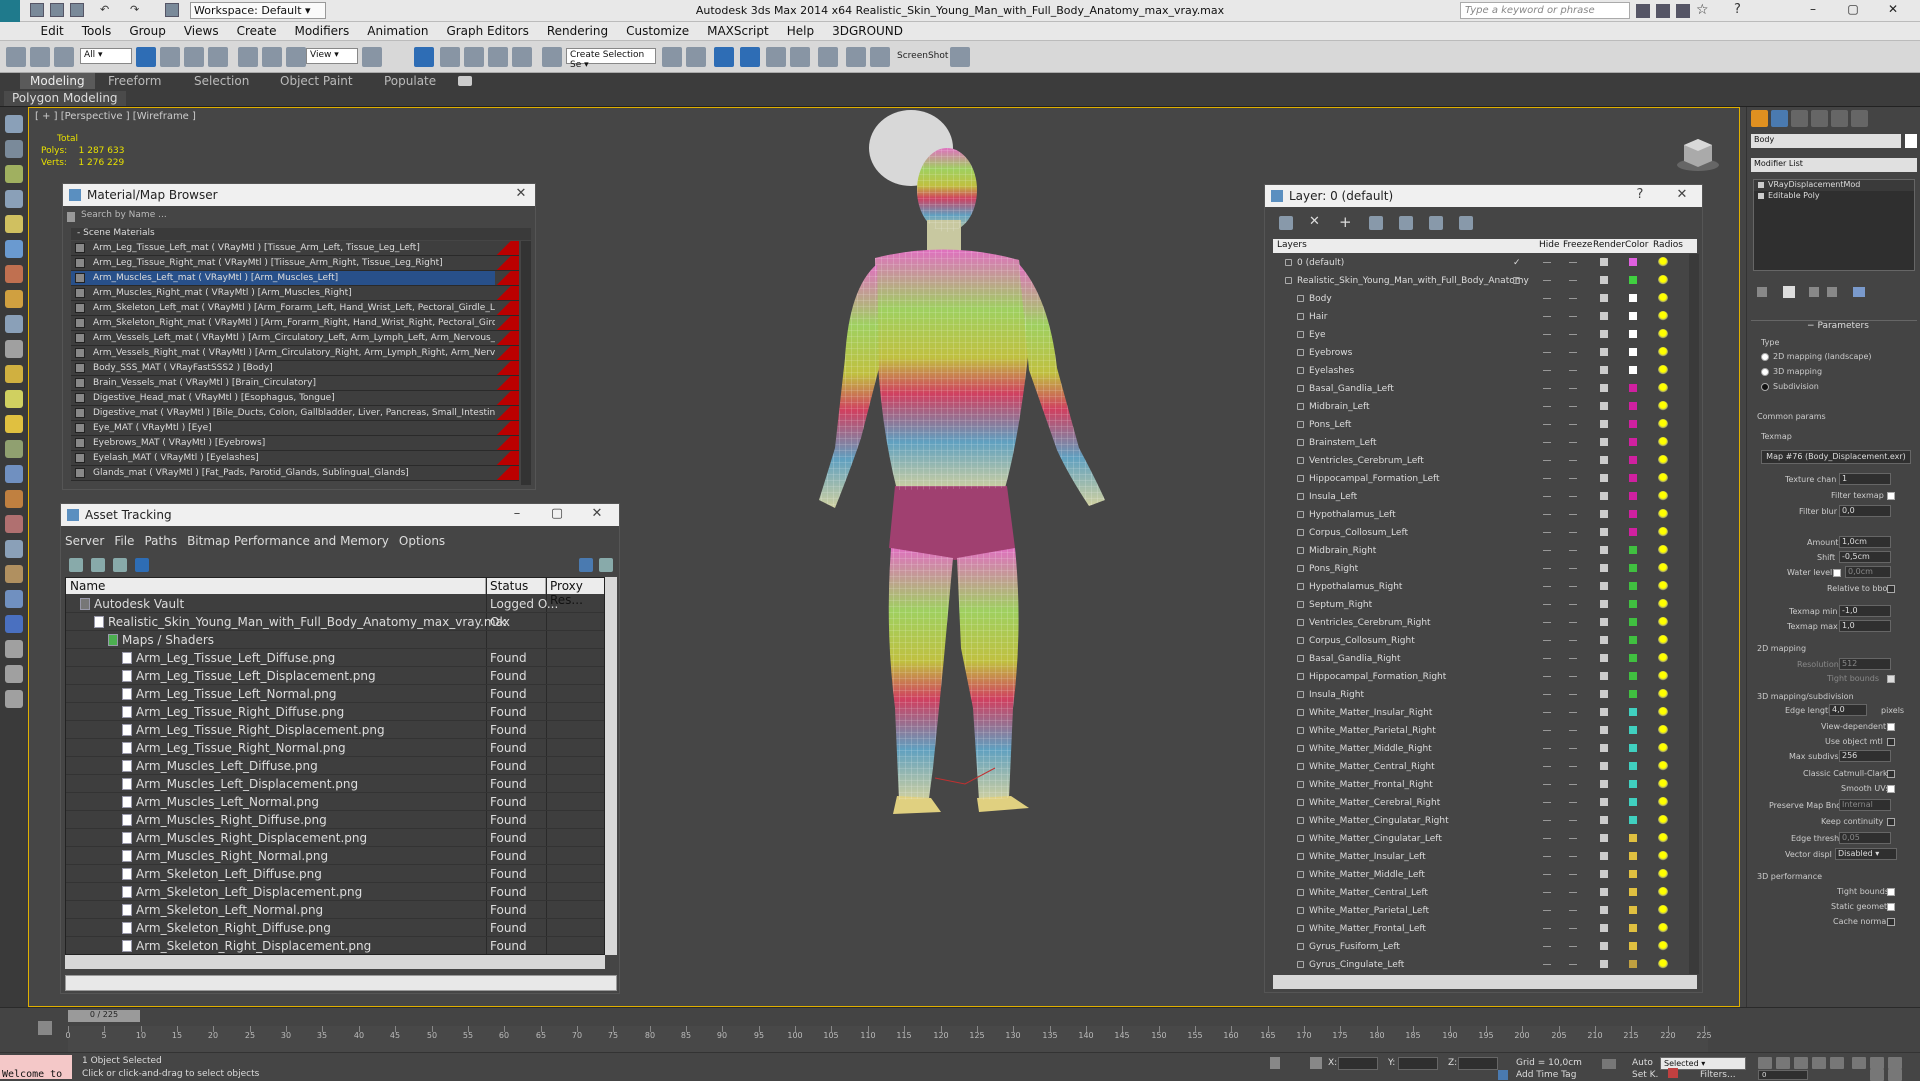 The height and width of the screenshot is (1081, 1920). I want to click on asset-column-status: Status, so click(516, 586).